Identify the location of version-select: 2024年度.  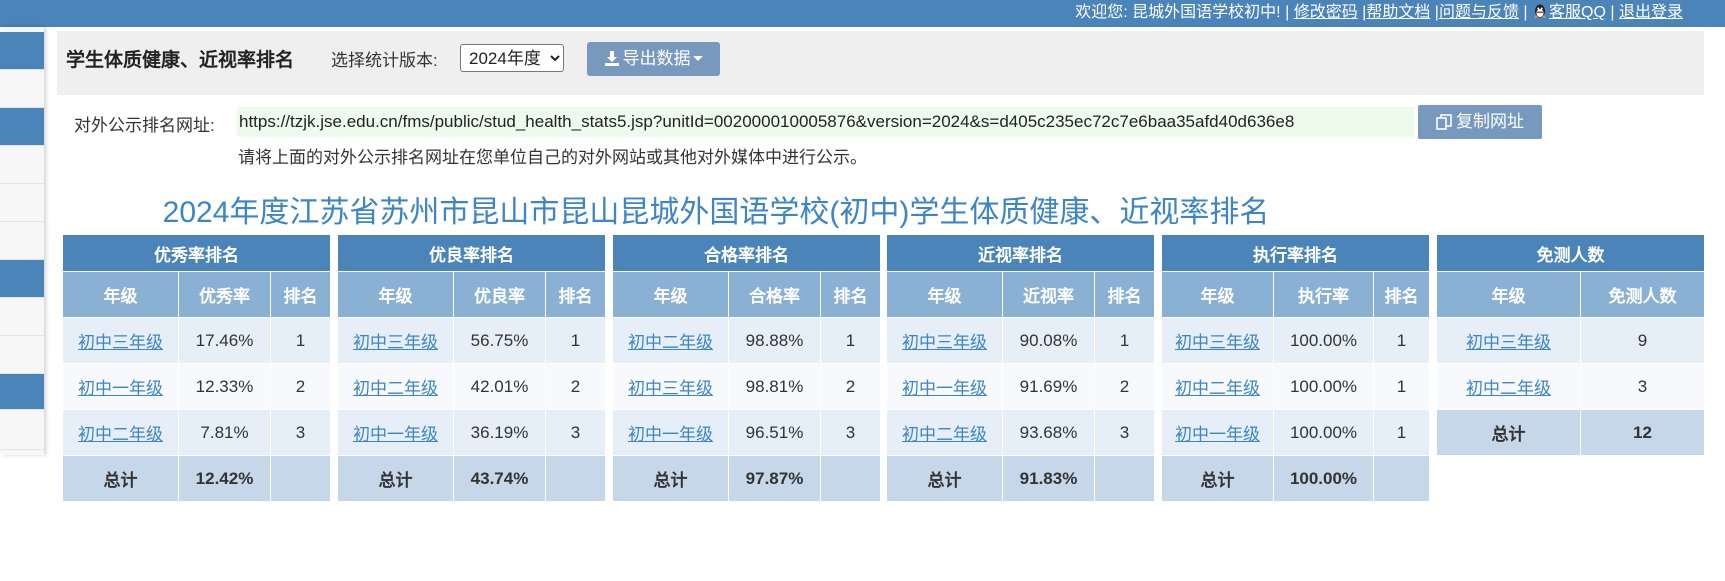
(512, 58).